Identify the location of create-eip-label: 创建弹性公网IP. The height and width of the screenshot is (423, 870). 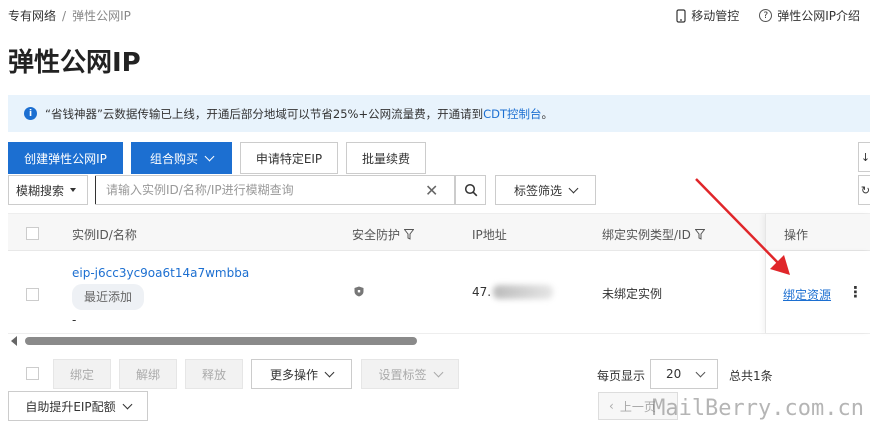
(65, 158).